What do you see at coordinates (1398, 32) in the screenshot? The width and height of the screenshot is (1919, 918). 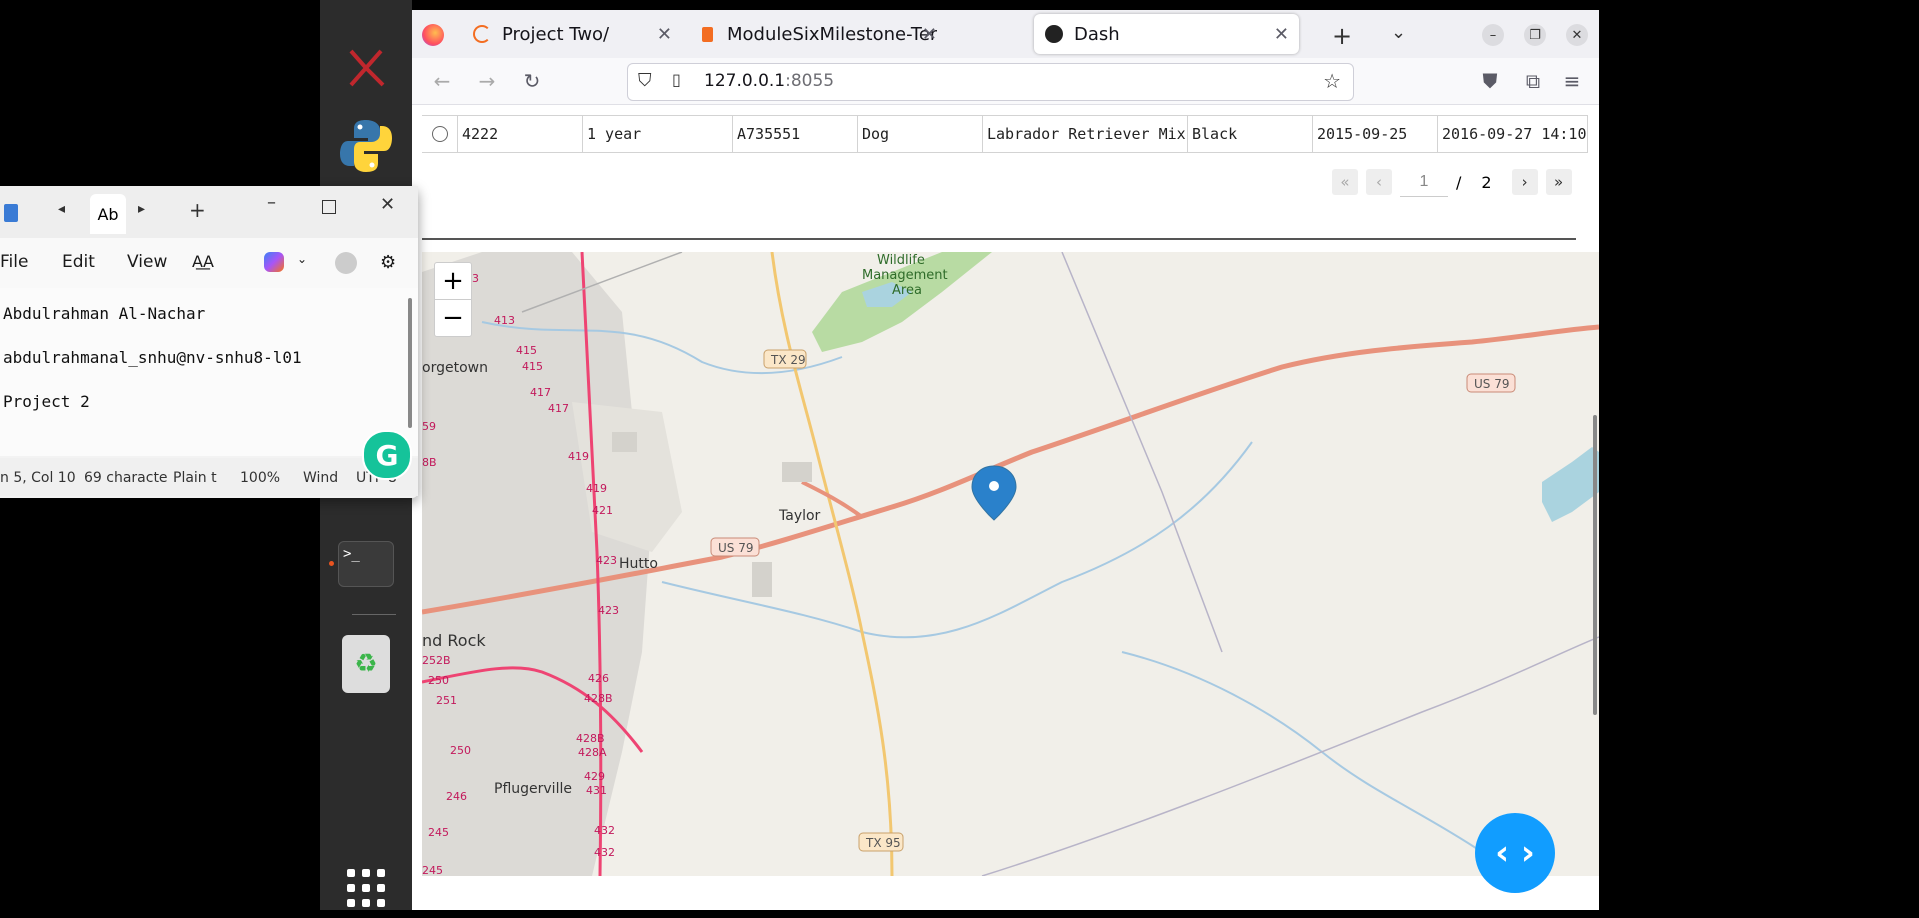 I see `list-tabs-button: ⌄` at bounding box center [1398, 32].